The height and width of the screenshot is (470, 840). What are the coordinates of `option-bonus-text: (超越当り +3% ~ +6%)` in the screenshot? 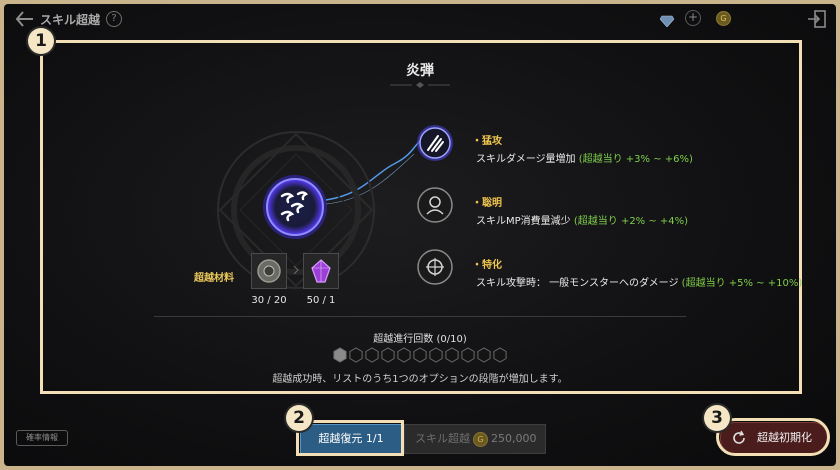 It's located at (635, 159).